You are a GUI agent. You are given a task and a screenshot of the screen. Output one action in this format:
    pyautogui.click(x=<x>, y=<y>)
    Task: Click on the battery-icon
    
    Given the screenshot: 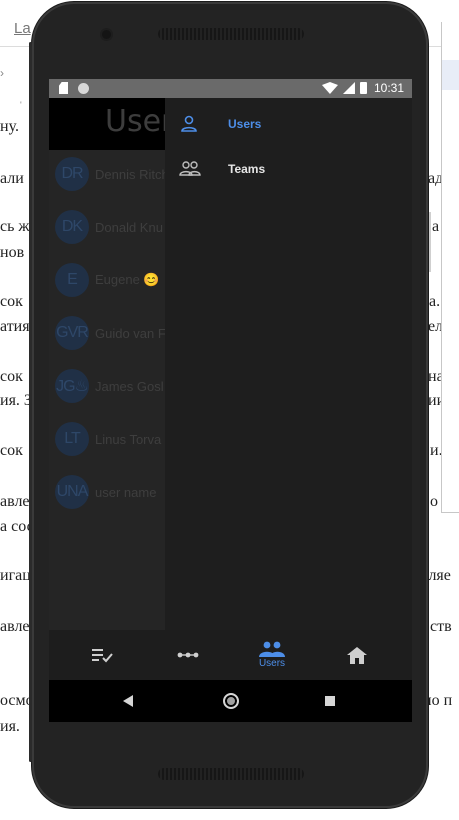 What is the action you would take?
    pyautogui.click(x=363, y=88)
    